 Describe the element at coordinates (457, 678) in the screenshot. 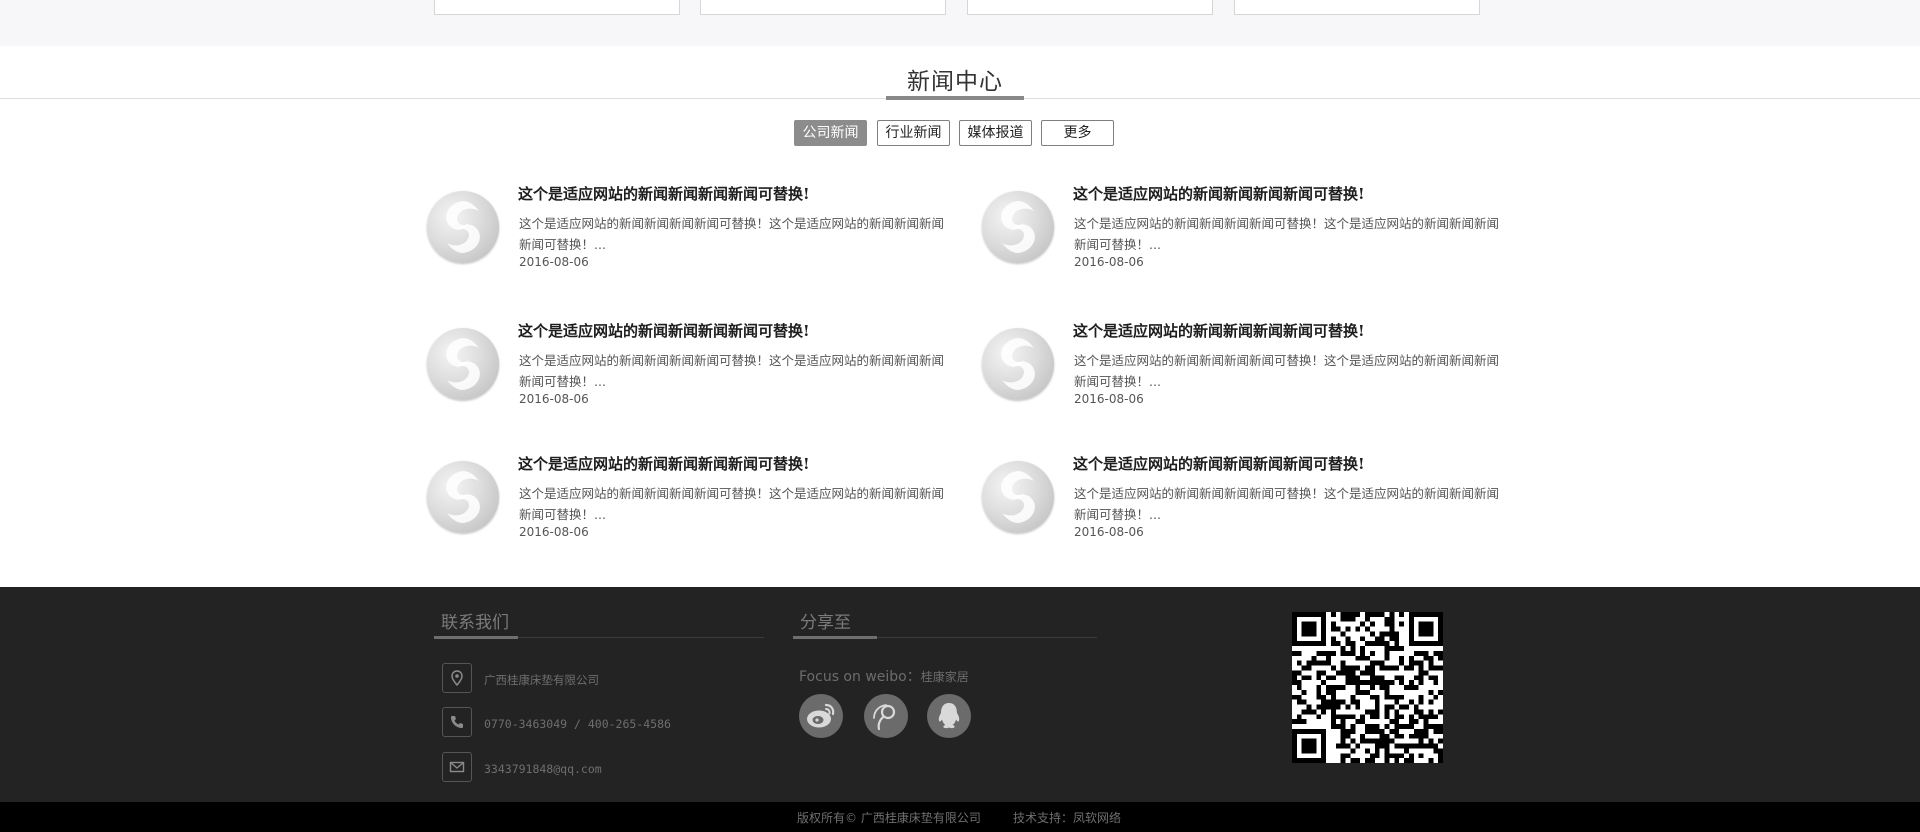

I see `location-icon` at that location.